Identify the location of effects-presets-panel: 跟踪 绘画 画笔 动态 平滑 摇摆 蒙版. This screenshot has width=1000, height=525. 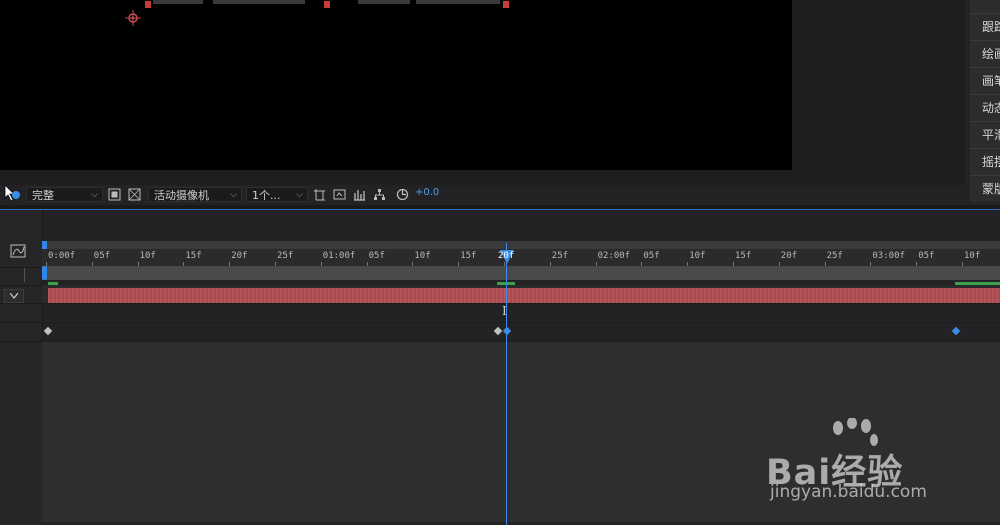
(982, 102).